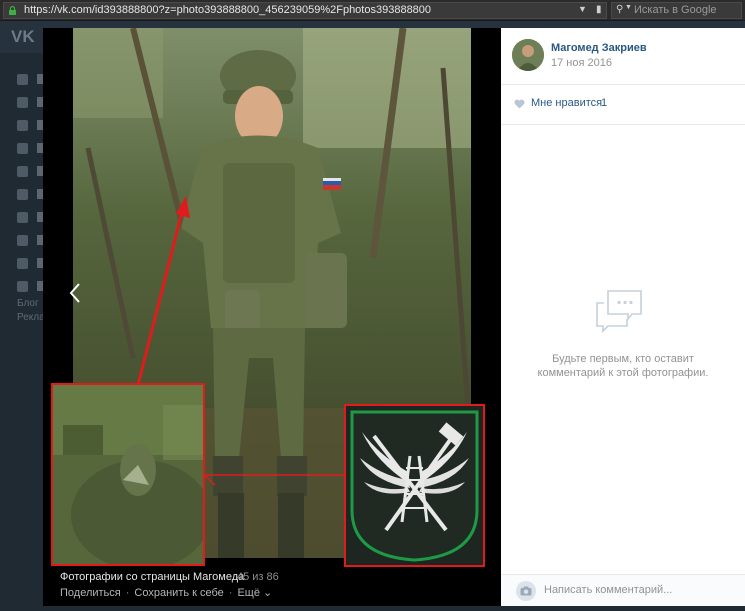 This screenshot has height=611, width=745. I want to click on post-date: 17 ноя 2016, so click(581, 63).